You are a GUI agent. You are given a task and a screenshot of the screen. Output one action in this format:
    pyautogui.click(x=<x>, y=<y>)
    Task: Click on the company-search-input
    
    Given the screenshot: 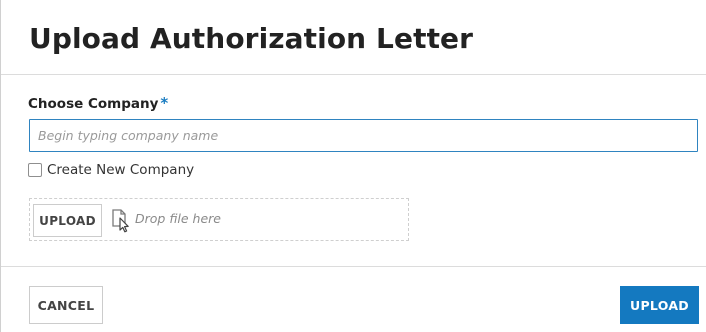 What is the action you would take?
    pyautogui.click(x=363, y=135)
    